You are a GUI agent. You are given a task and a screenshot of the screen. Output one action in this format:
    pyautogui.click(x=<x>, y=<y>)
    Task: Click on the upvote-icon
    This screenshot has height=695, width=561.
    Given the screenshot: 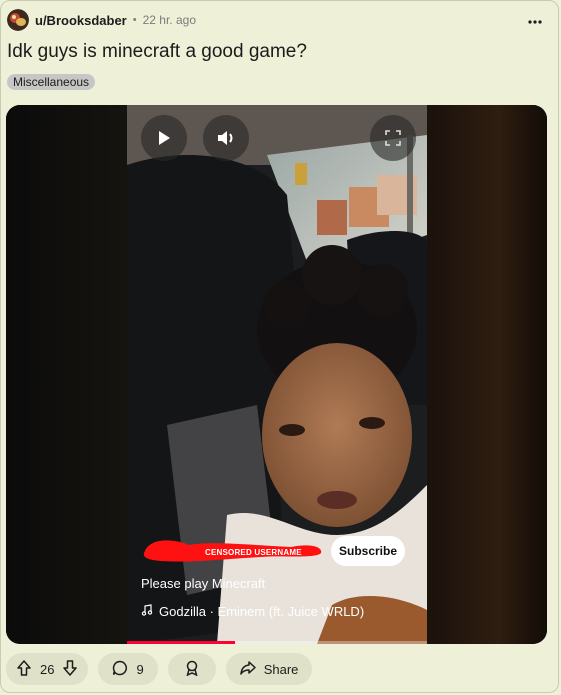 What is the action you would take?
    pyautogui.click(x=24, y=669)
    